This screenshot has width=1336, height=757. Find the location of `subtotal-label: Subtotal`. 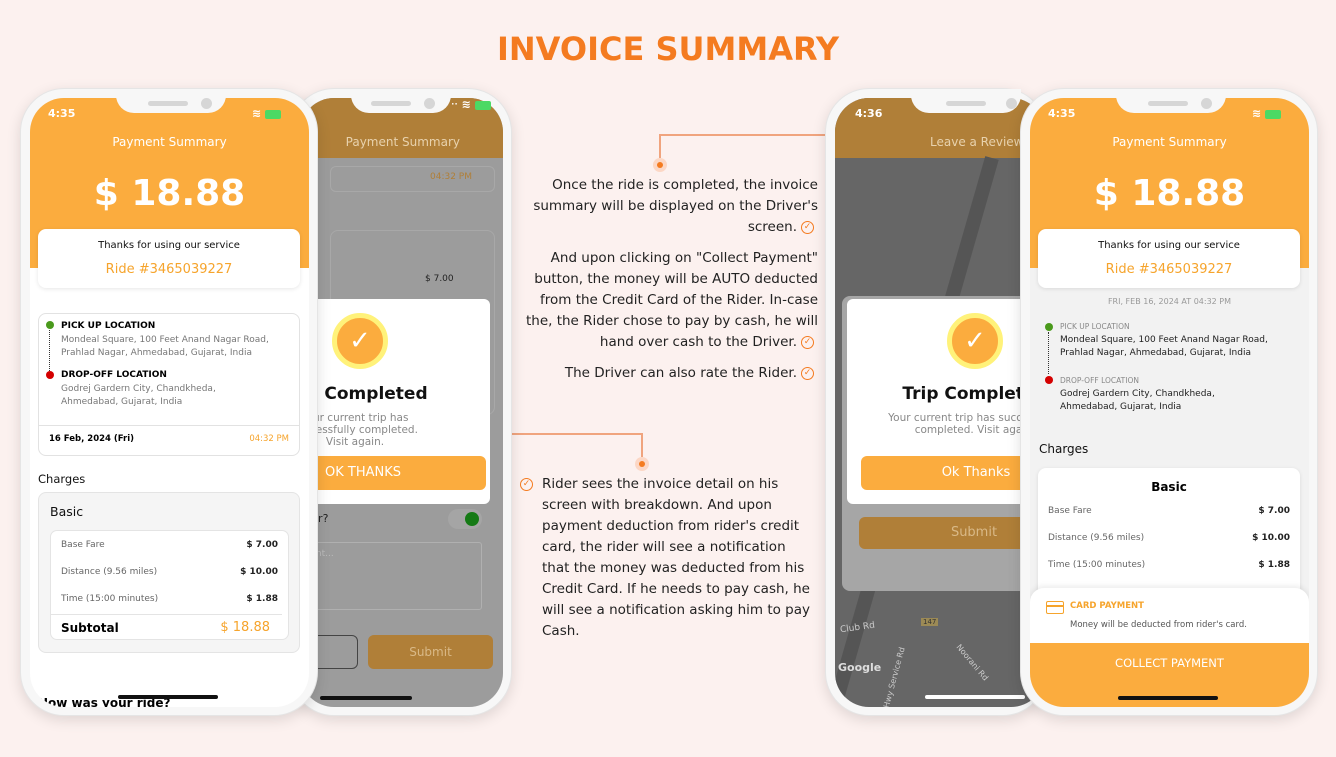

subtotal-label: Subtotal is located at coordinates (90, 628).